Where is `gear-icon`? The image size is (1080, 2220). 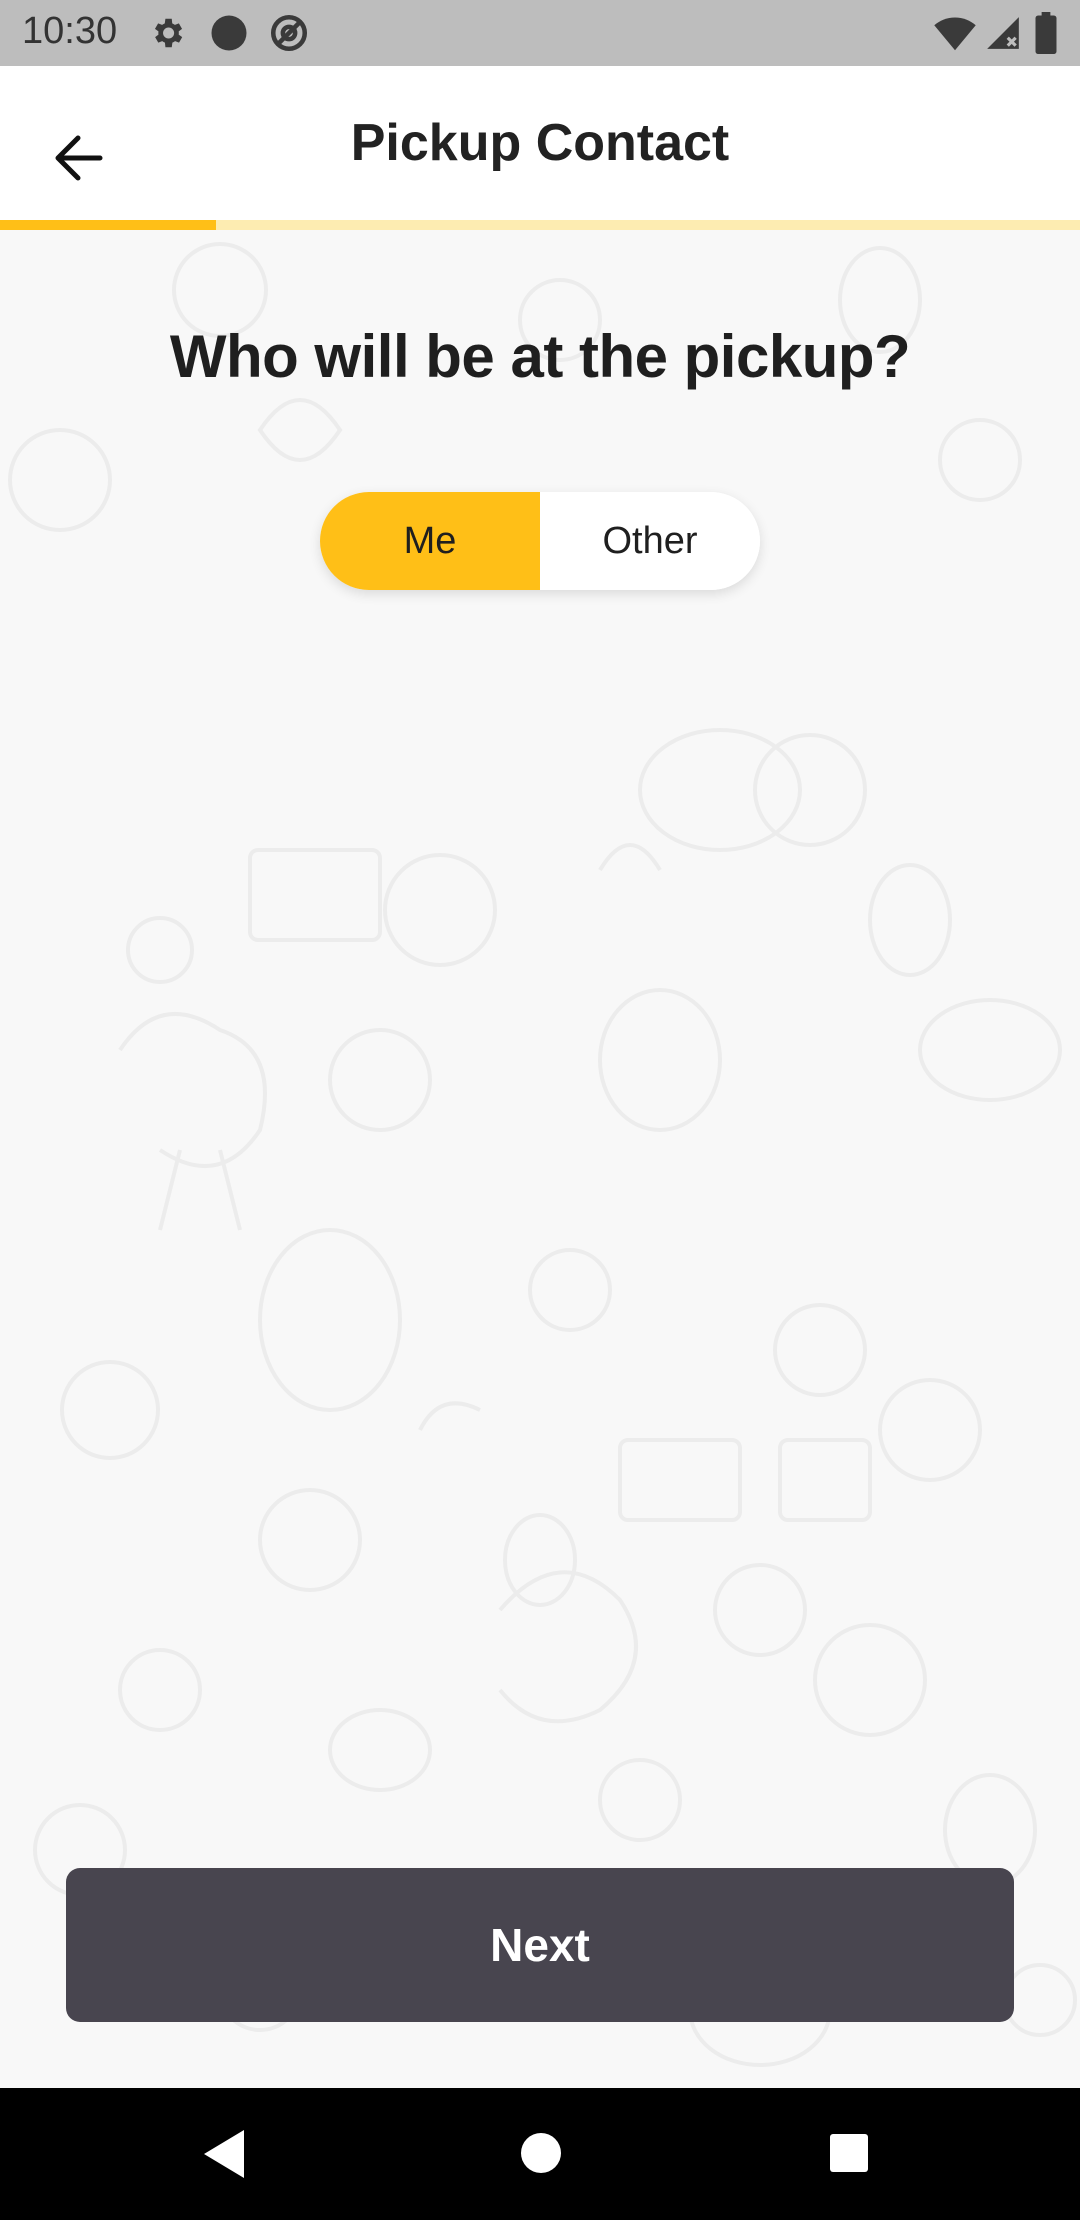
gear-icon is located at coordinates (168, 33).